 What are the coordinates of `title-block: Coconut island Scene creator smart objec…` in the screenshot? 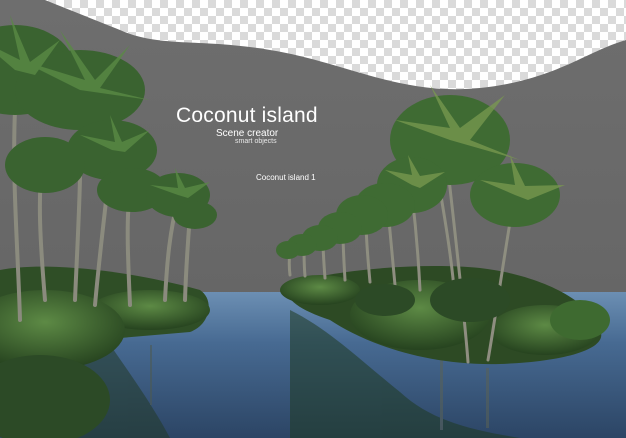 It's located at (247, 124).